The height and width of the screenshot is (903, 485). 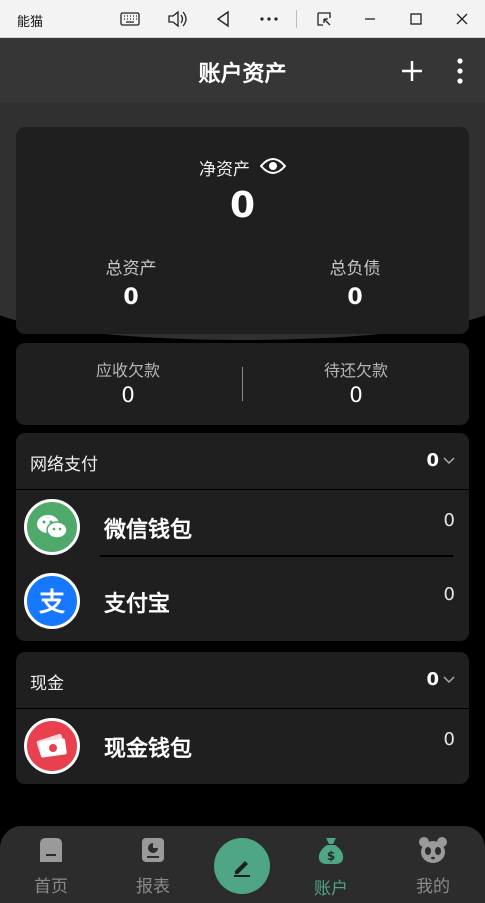 I want to click on account-row-wechat: 微信钱包 0, so click(x=242, y=527).